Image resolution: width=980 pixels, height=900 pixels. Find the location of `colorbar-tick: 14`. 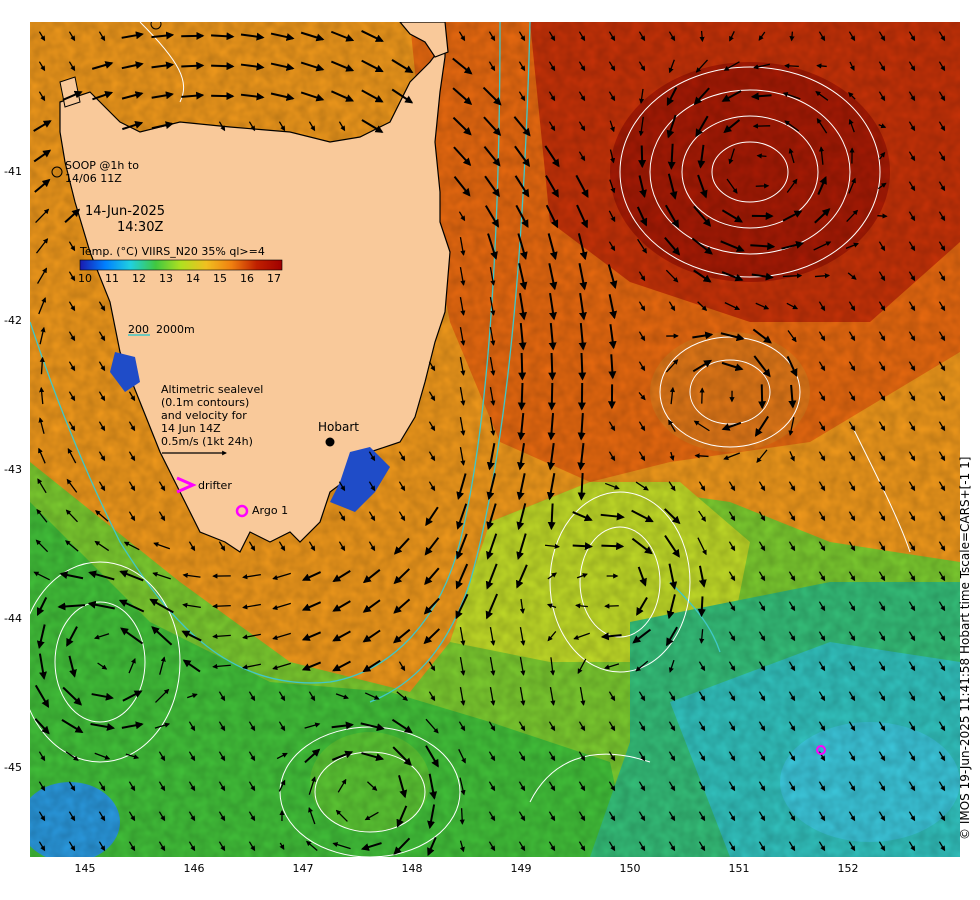

colorbar-tick: 14 is located at coordinates (193, 278).